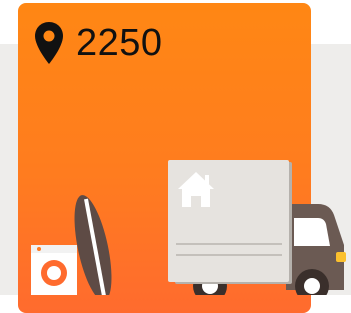 Image resolution: width=351 pixels, height=313 pixels. I want to click on moving-box, so click(230, 222).